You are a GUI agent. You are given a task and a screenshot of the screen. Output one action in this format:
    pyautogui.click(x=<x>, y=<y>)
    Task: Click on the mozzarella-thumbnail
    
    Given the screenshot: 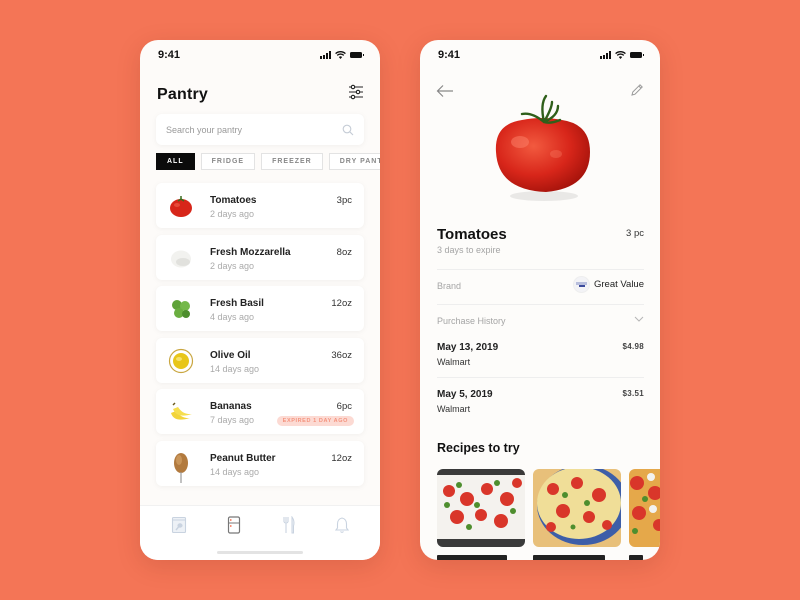 What is the action you would take?
    pyautogui.click(x=181, y=258)
    